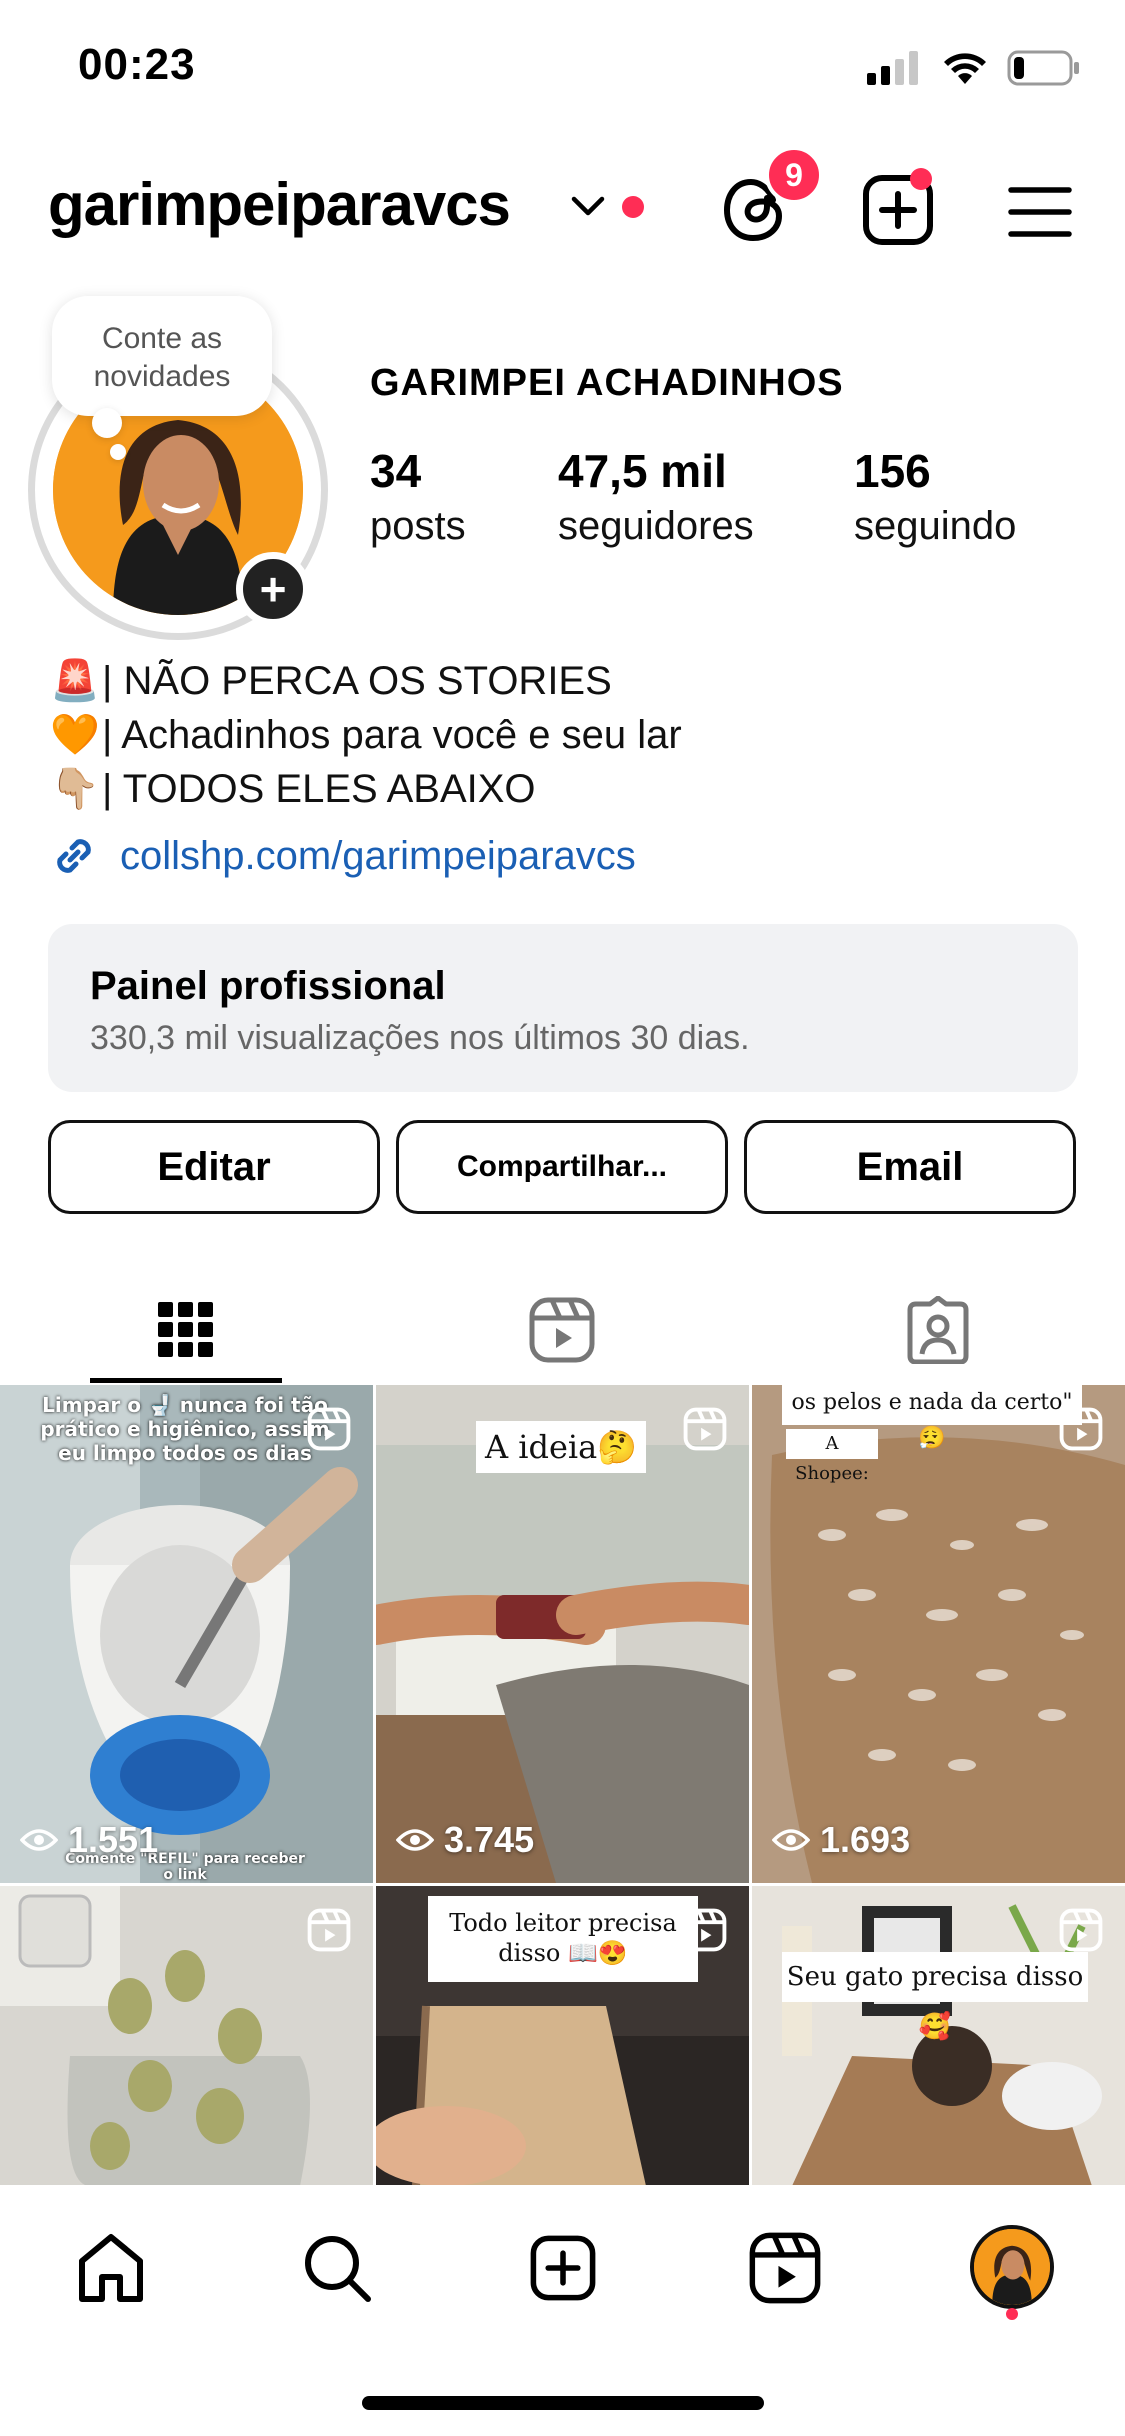  Describe the element at coordinates (357, 681) in the screenshot. I see `bio-text: | NÃO PERCA OS STORIES` at that location.